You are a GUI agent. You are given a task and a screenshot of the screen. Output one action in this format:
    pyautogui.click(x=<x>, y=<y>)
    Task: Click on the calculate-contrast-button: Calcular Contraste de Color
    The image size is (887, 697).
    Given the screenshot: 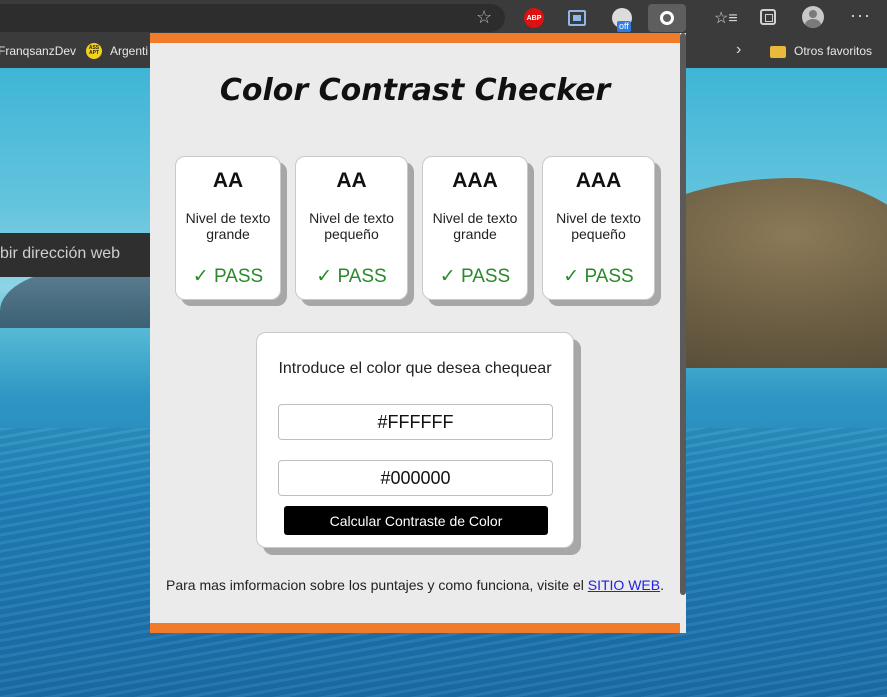 What is the action you would take?
    pyautogui.click(x=416, y=520)
    